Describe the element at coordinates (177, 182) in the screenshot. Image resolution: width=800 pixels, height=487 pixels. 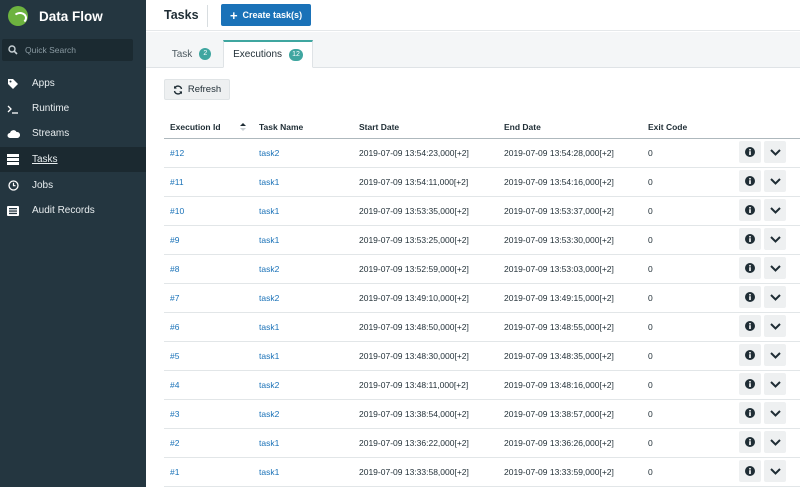
I see `execution-id-link: #11` at that location.